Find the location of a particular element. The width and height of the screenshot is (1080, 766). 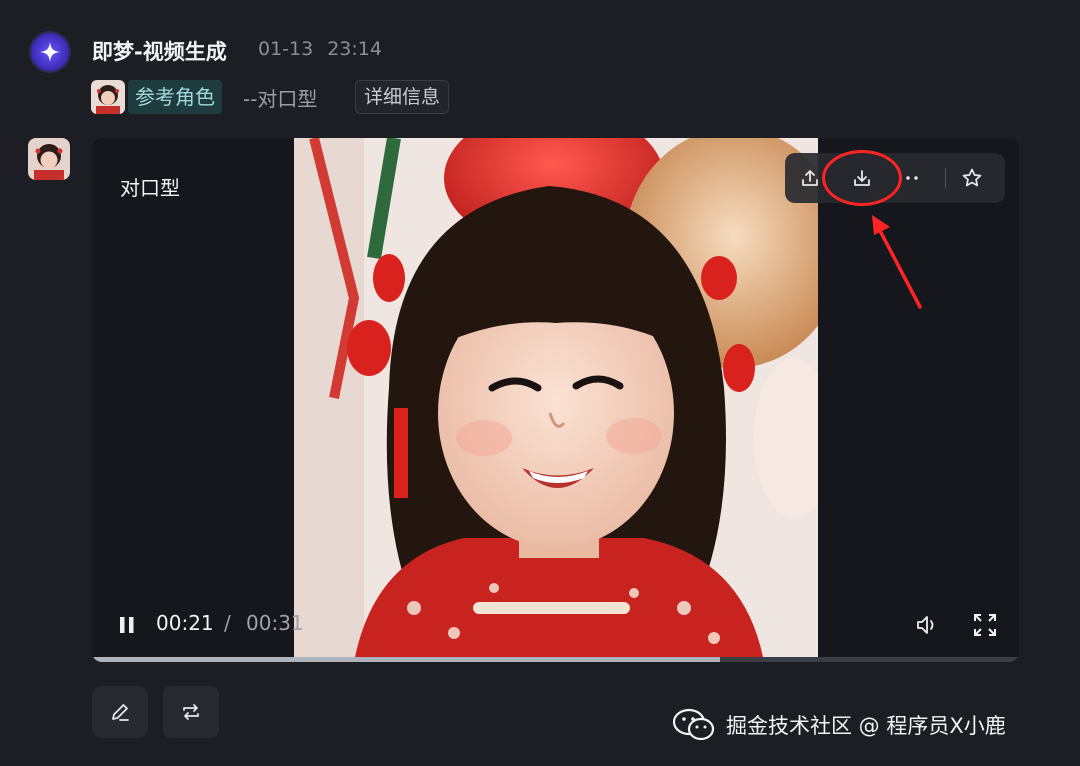

annotation-arrow is located at coordinates (897, 262).